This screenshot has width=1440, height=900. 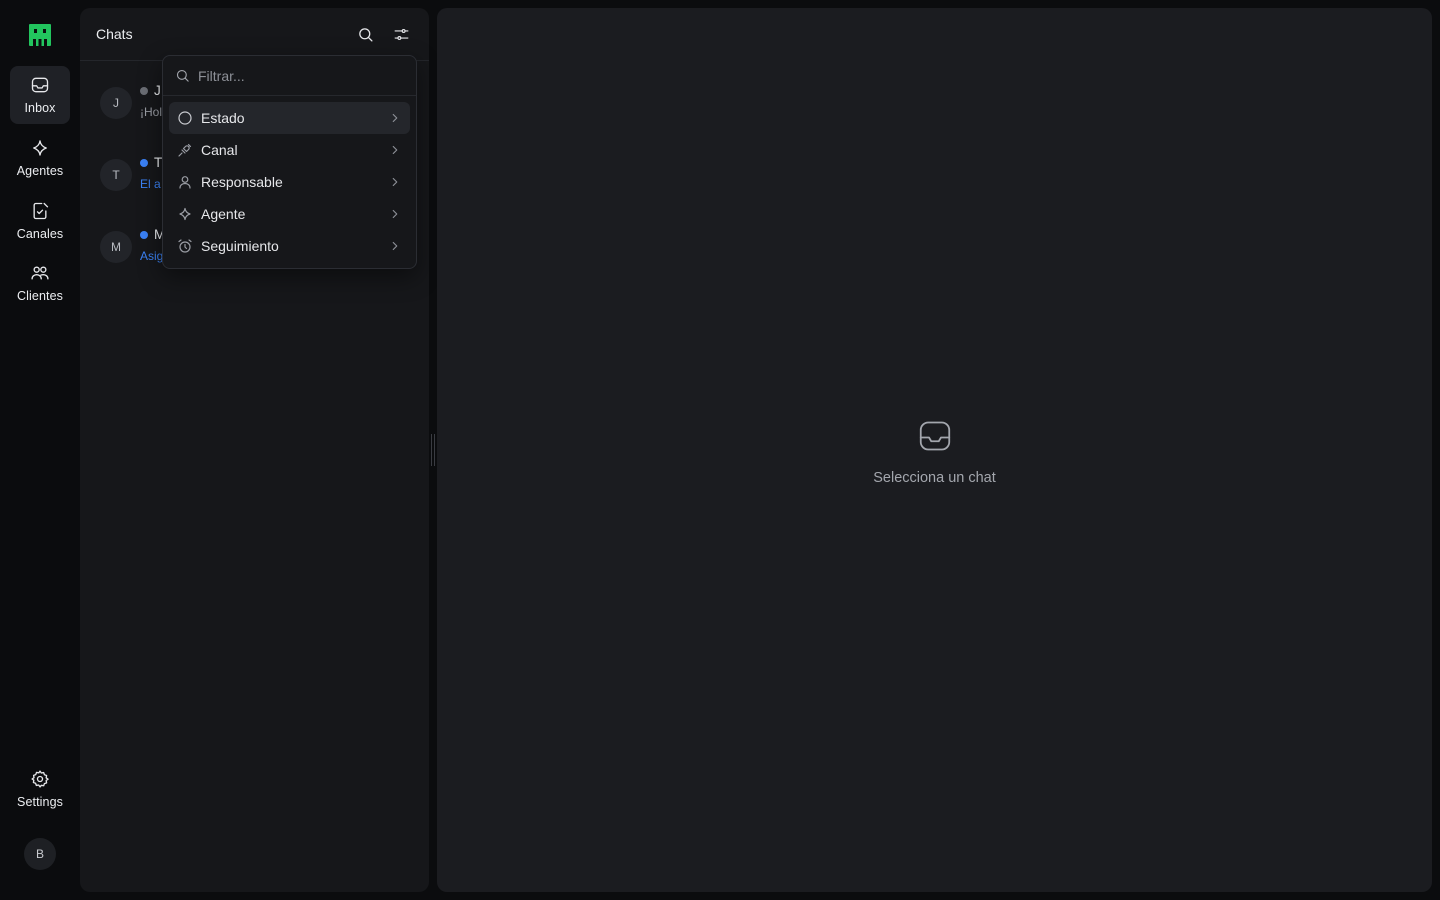 I want to click on empty-state: Selecciona un chat, so click(x=934, y=452).